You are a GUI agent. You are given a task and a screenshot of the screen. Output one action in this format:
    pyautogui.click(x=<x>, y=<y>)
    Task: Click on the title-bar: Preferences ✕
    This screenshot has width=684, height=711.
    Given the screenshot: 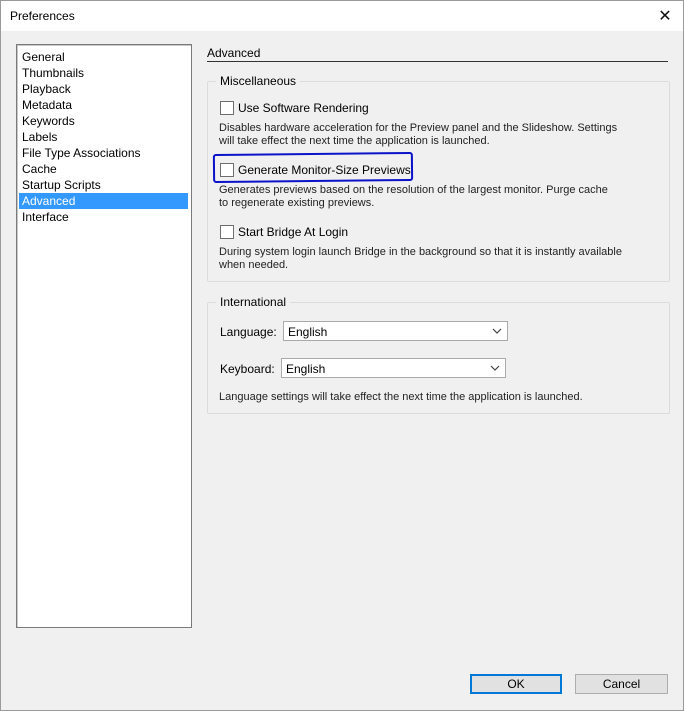 What is the action you would take?
    pyautogui.click(x=342, y=16)
    